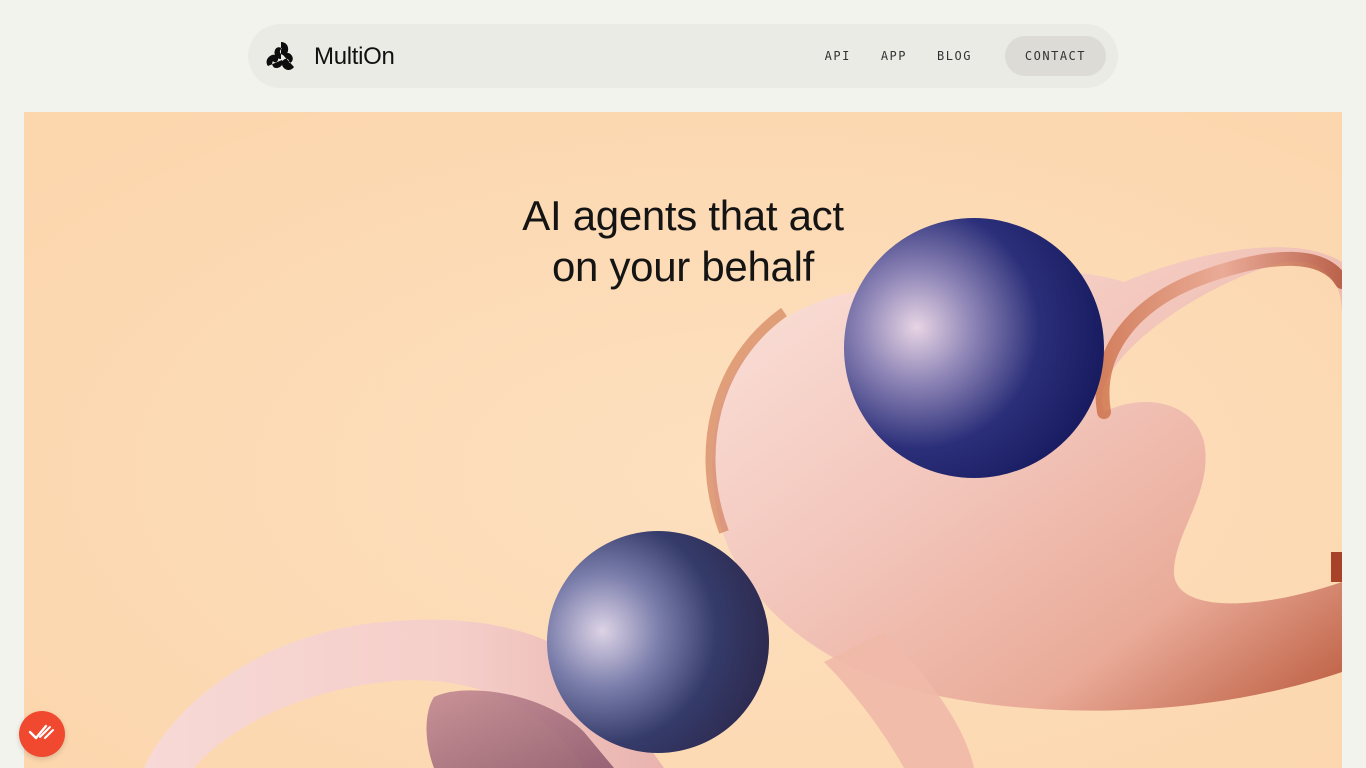 The height and width of the screenshot is (768, 1366). I want to click on floating-badge-button, so click(42, 734).